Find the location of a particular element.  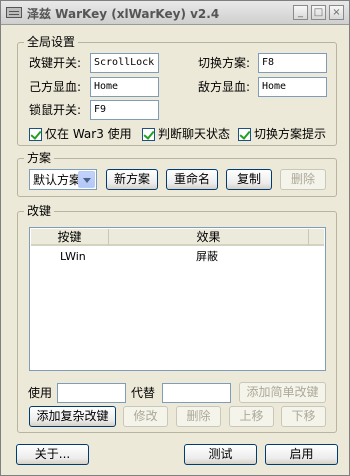

move-up-button: 上移 is located at coordinates (251, 416).